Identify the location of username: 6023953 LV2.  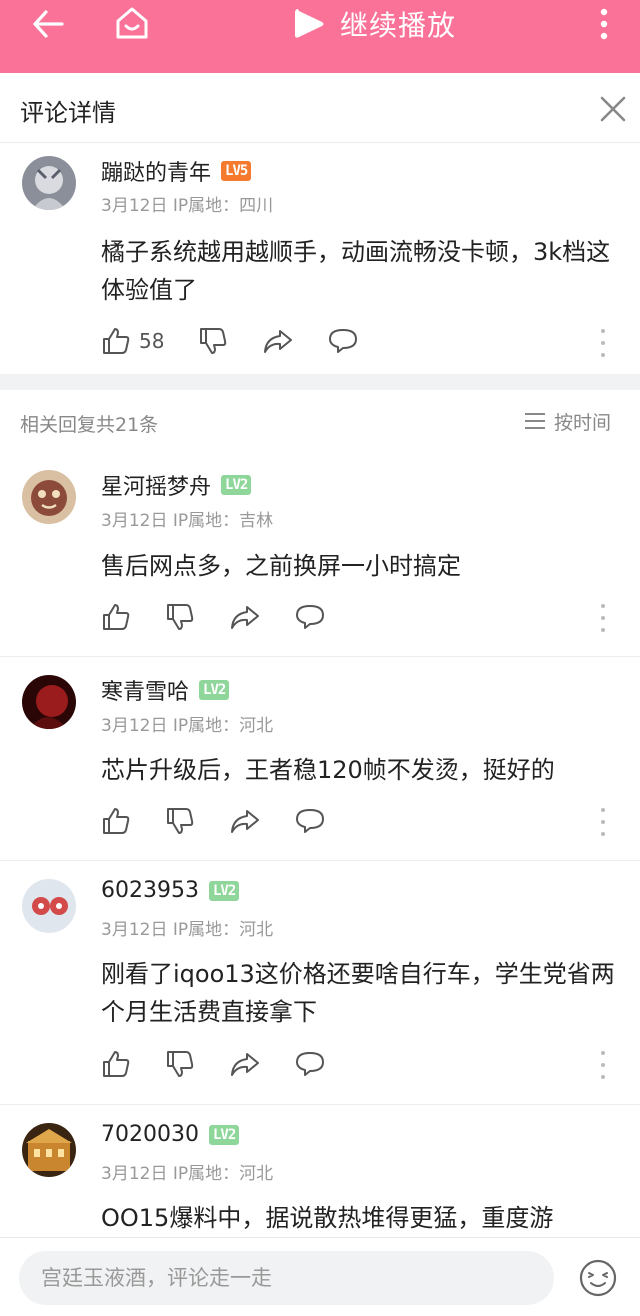
(170, 890).